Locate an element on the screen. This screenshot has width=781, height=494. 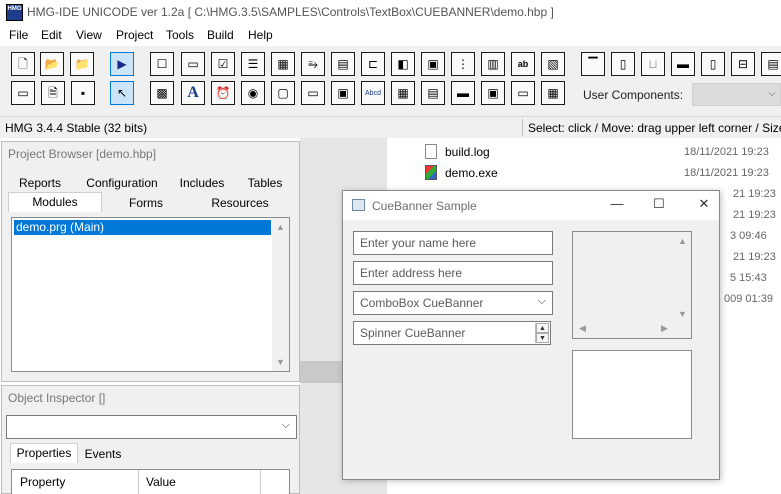
file-date-partial: 3 09:46 is located at coordinates (748, 236).